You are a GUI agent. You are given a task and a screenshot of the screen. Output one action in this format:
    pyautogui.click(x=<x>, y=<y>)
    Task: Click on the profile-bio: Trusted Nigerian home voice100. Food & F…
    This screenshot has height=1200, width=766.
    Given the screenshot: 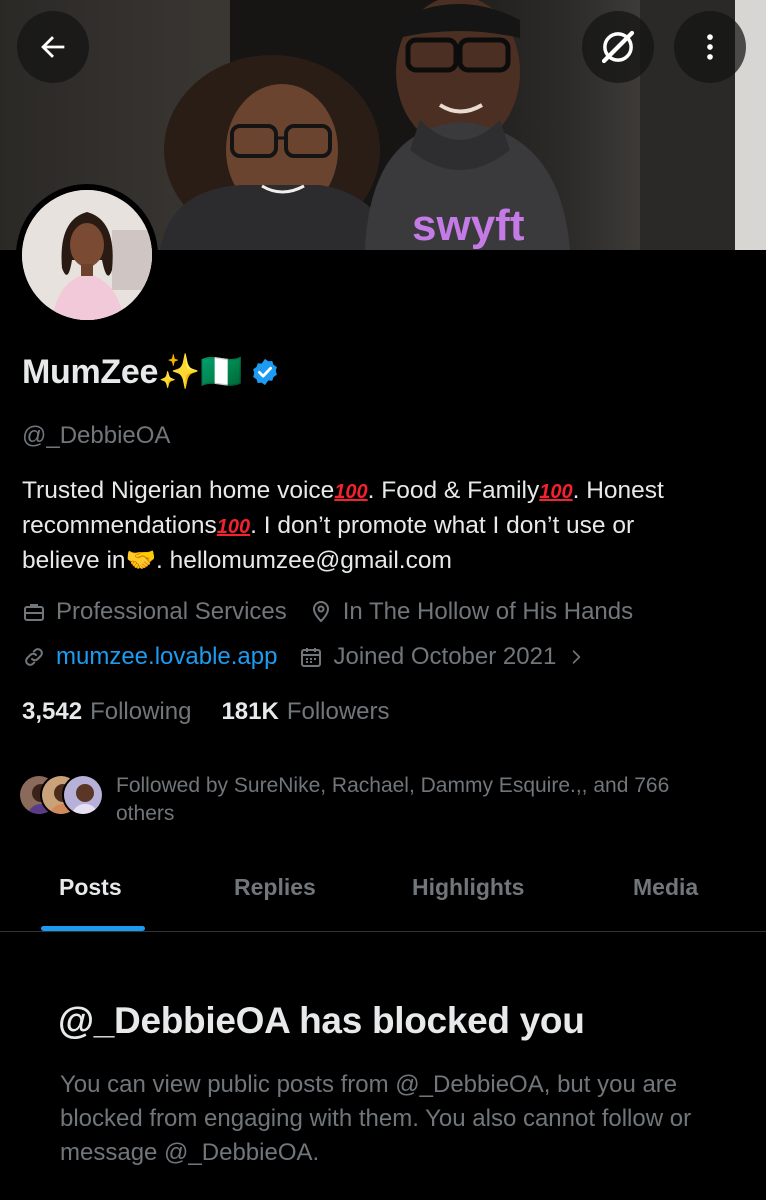 What is the action you would take?
    pyautogui.click(x=382, y=525)
    